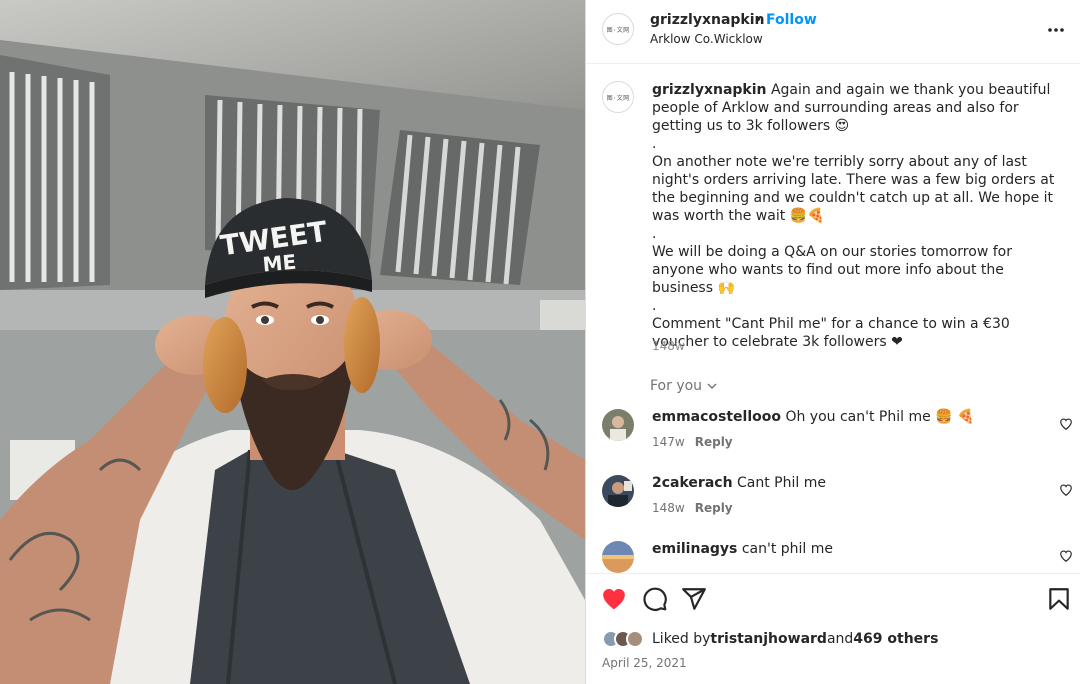 The height and width of the screenshot is (684, 1080). What do you see at coordinates (692, 442) in the screenshot?
I see `comment-meta: 147w Reply` at bounding box center [692, 442].